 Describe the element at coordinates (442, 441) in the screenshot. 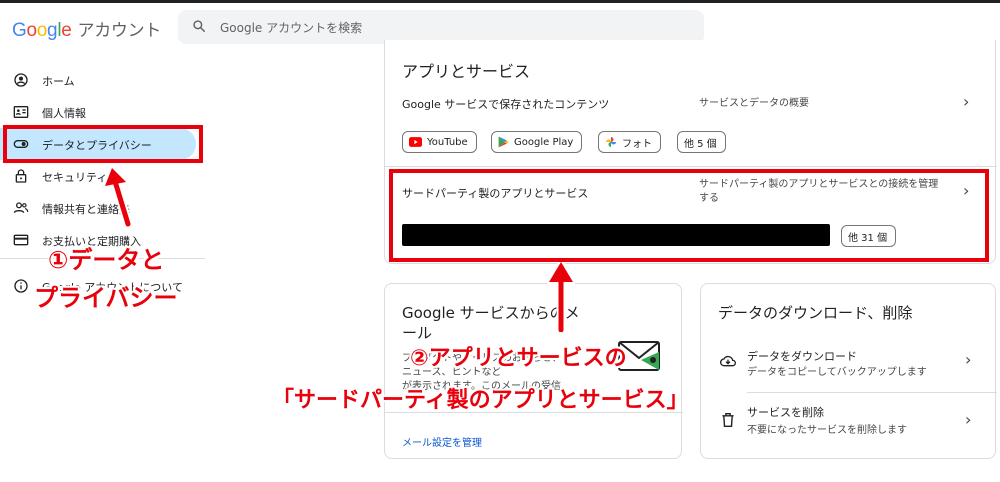

I see `manage-email-settings-link: メール設定を管理` at that location.